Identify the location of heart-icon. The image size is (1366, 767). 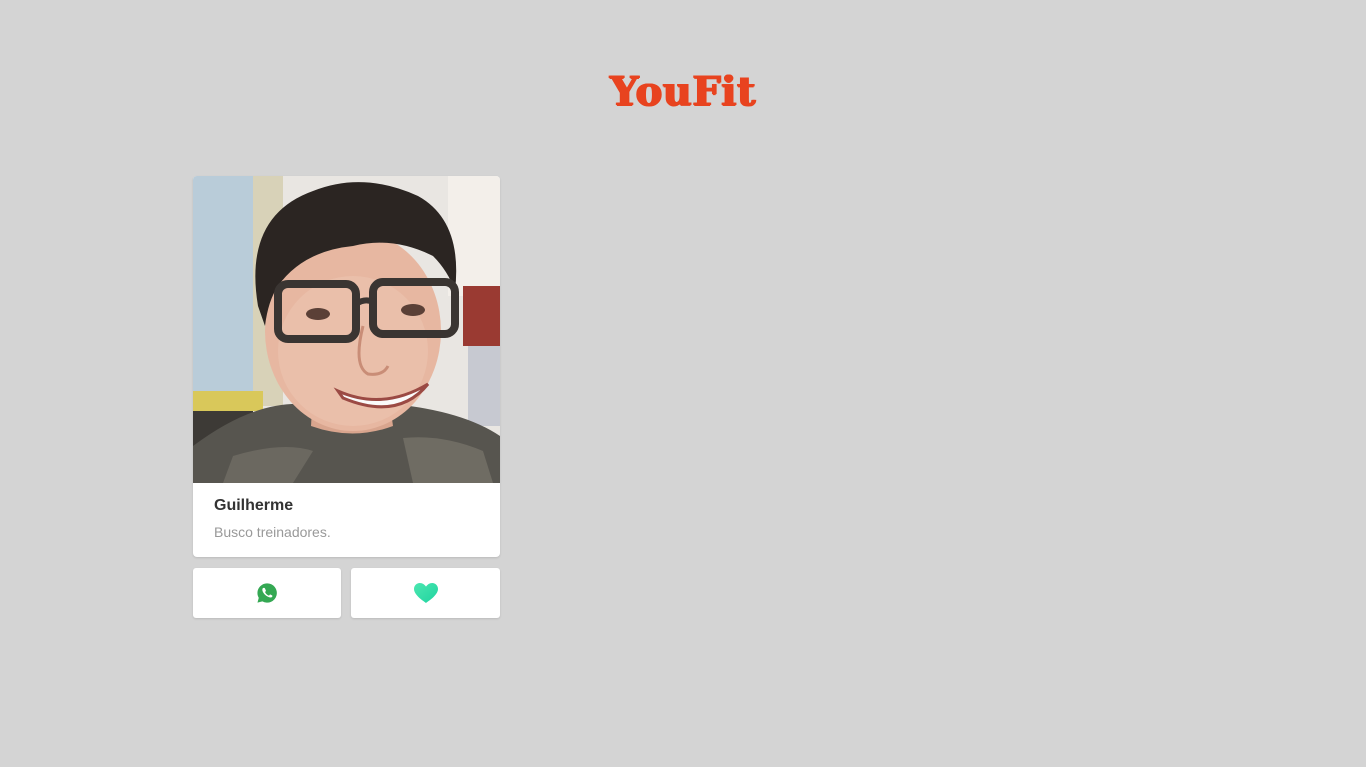
(425, 593).